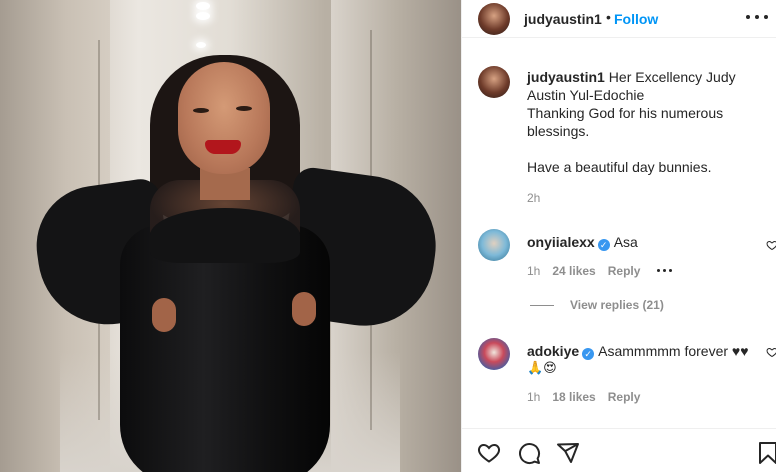 This screenshot has height=472, width=776. What do you see at coordinates (573, 271) in the screenshot?
I see `comment-likes: 24 likes` at bounding box center [573, 271].